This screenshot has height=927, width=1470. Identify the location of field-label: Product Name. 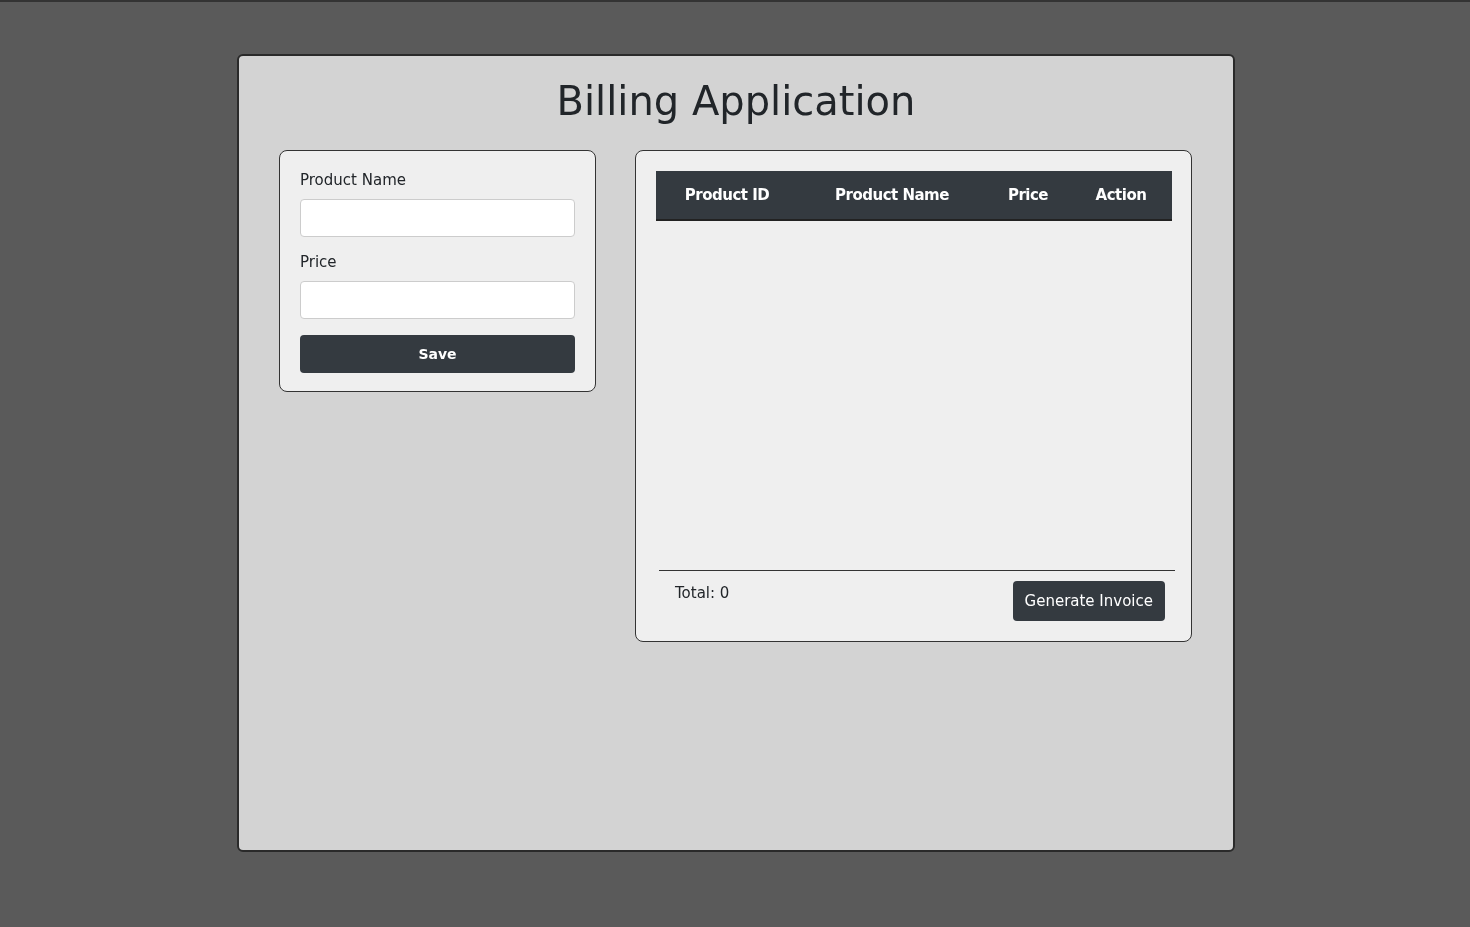
(353, 180).